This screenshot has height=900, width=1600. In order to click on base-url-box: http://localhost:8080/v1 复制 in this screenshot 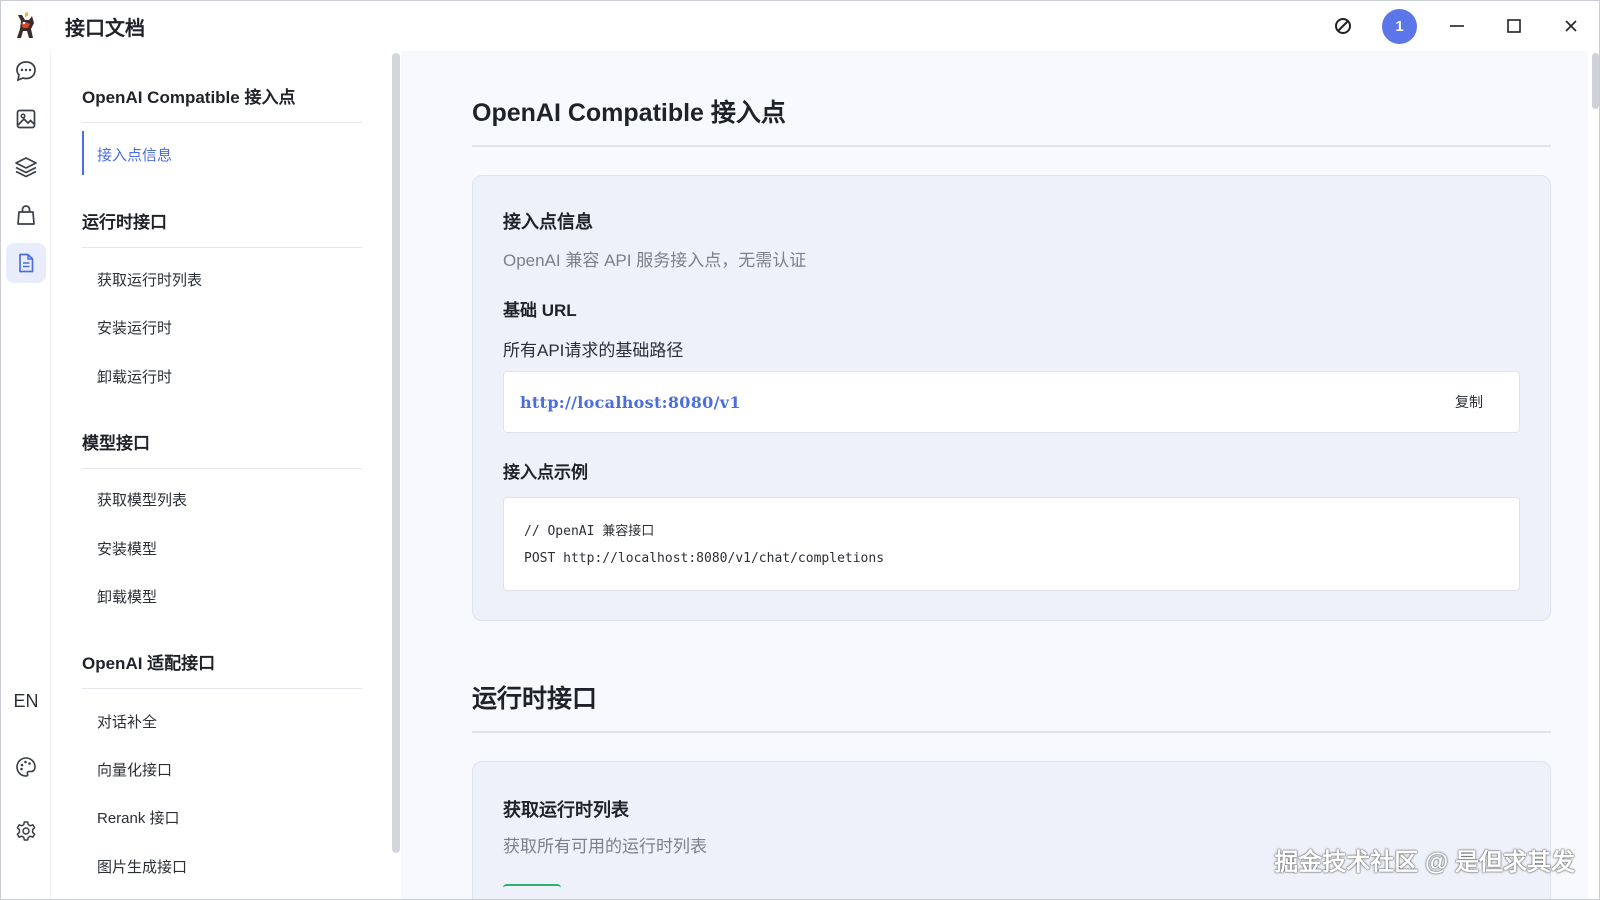, I will do `click(1011, 402)`.